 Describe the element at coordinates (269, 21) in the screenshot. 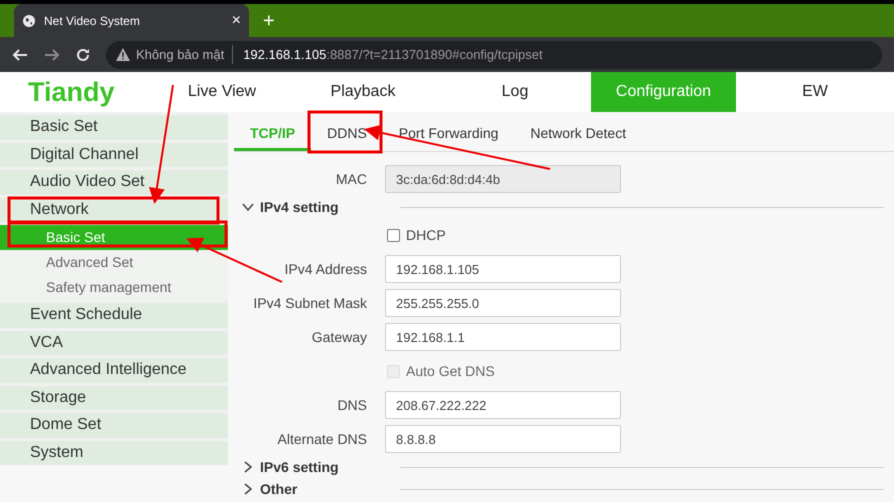

I see `new-tab-button: +` at that location.